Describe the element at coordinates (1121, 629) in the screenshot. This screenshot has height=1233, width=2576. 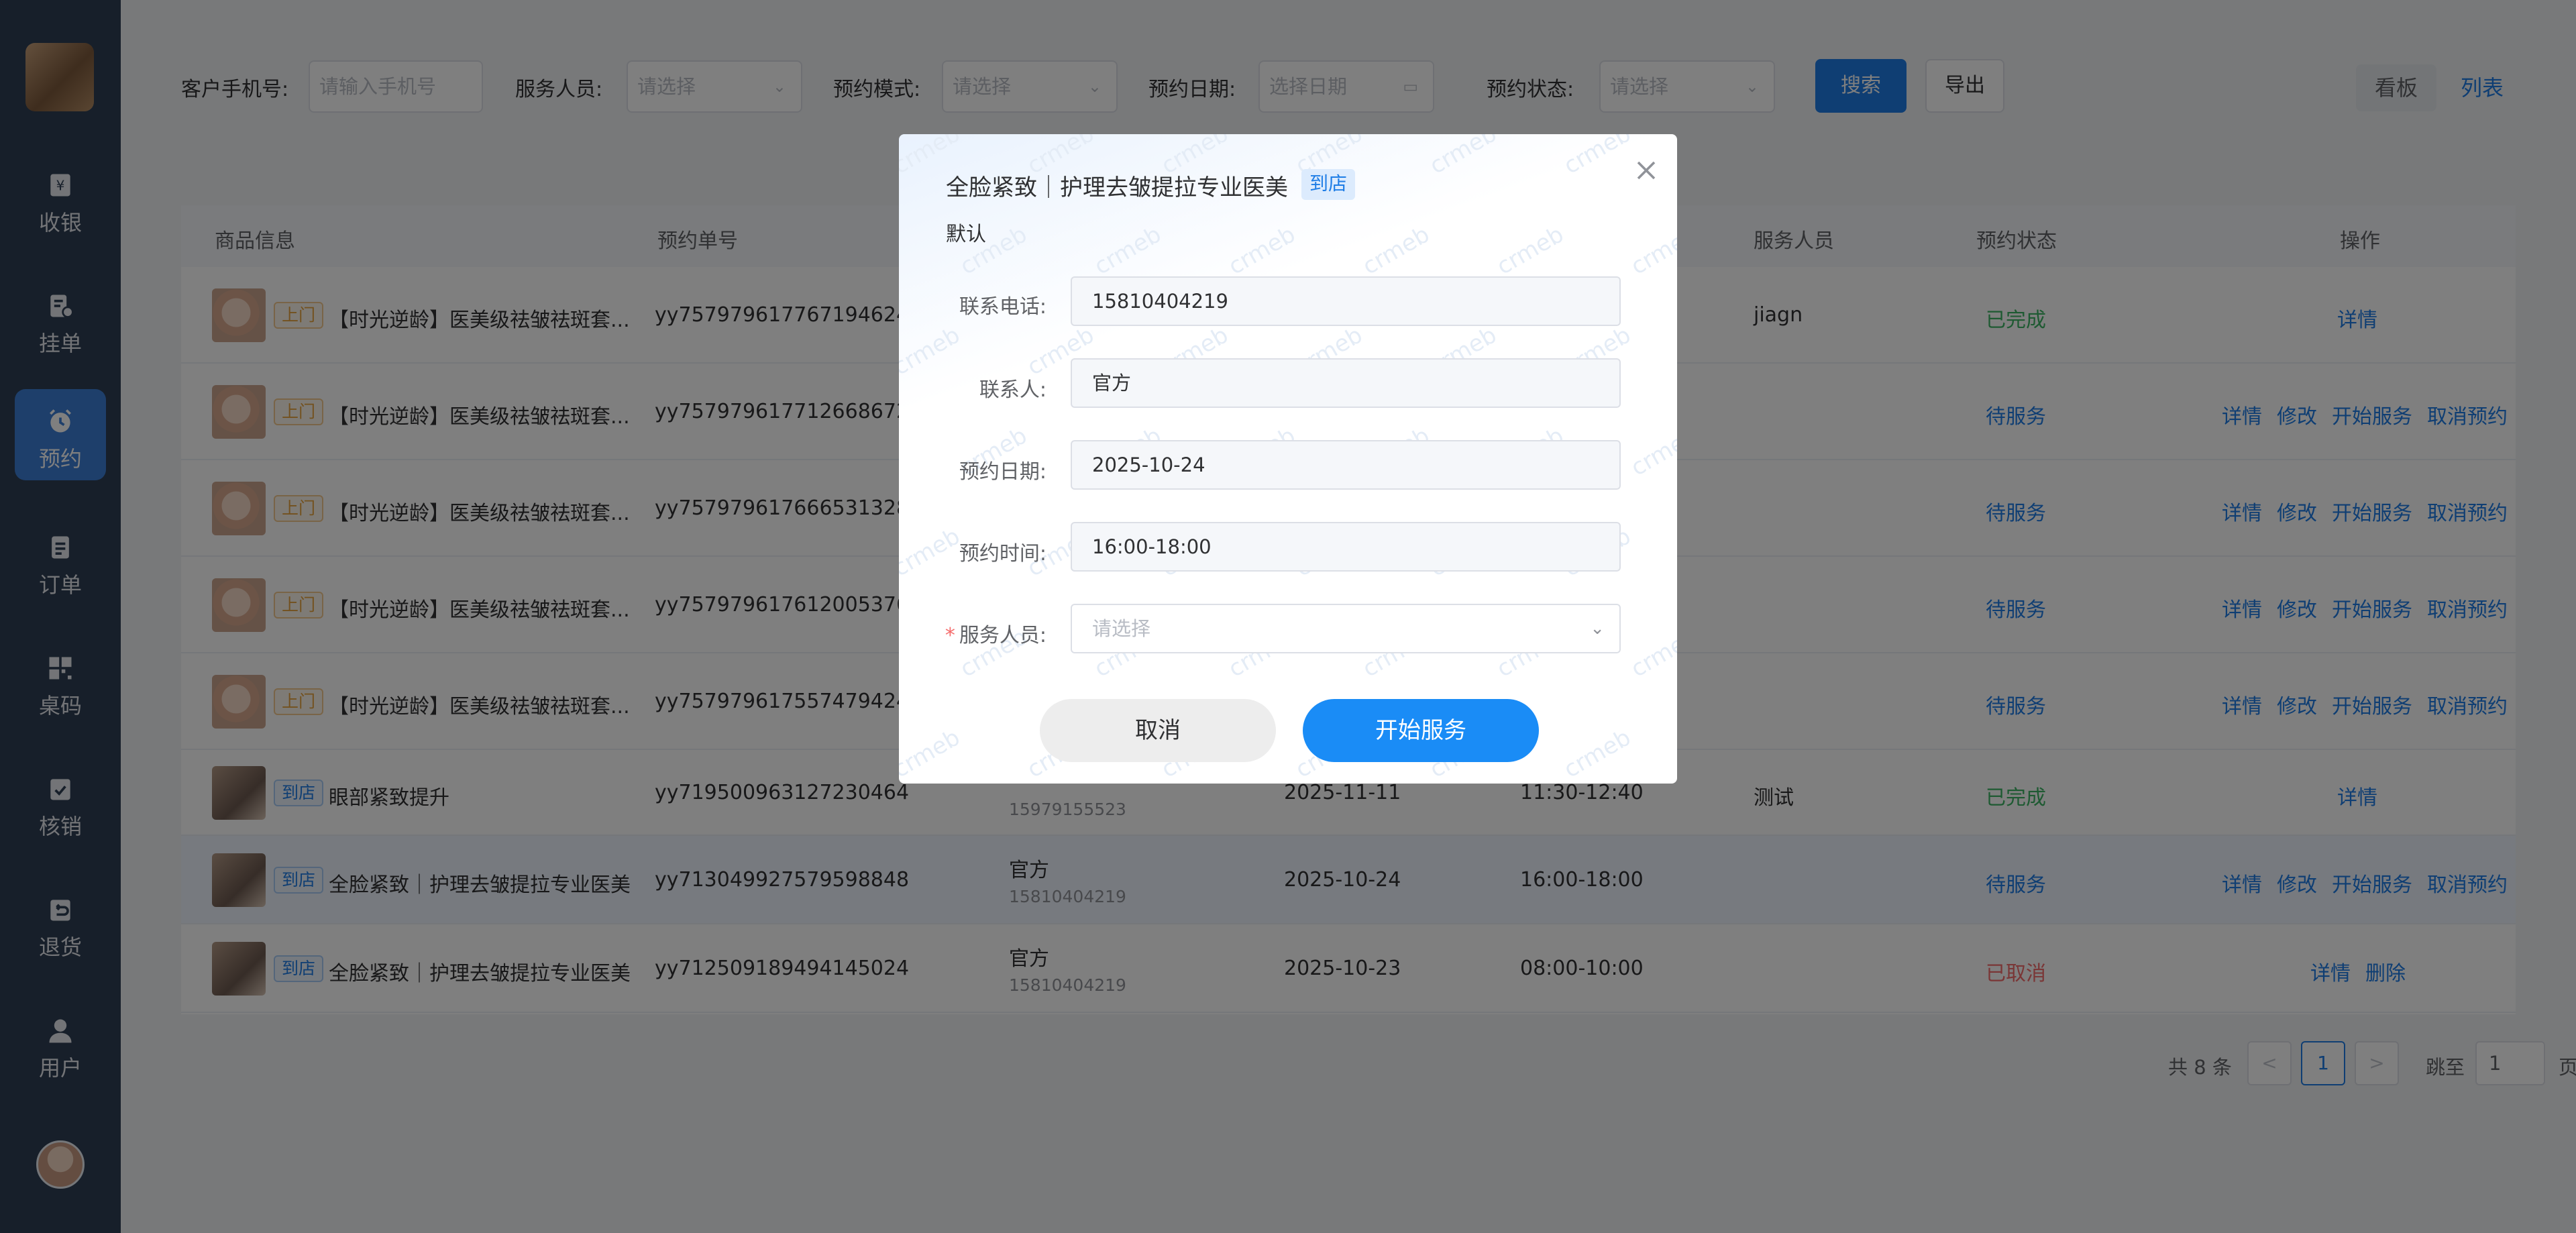
I see `placeholder: 请选择` at that location.